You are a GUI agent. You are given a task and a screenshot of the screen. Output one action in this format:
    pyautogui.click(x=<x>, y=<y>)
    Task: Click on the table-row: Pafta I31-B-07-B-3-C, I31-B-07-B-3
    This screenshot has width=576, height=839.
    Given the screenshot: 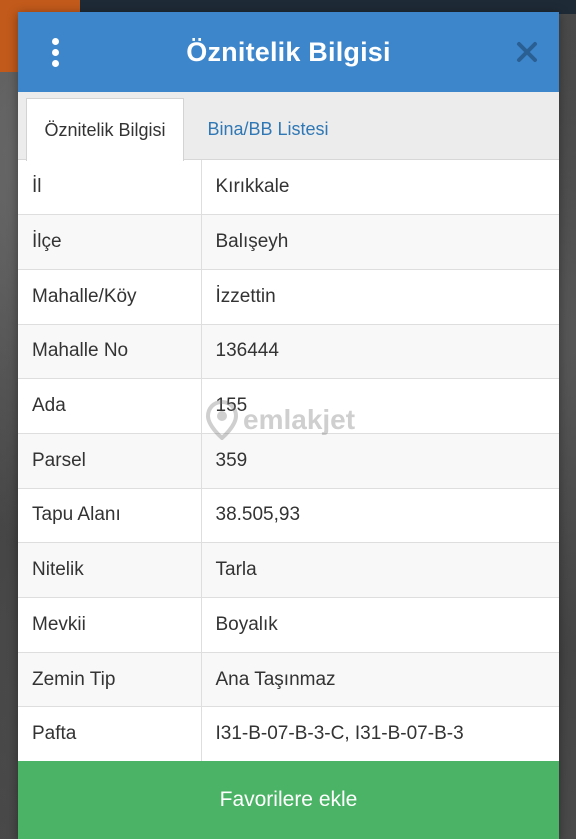 What is the action you would take?
    pyautogui.click(x=288, y=734)
    